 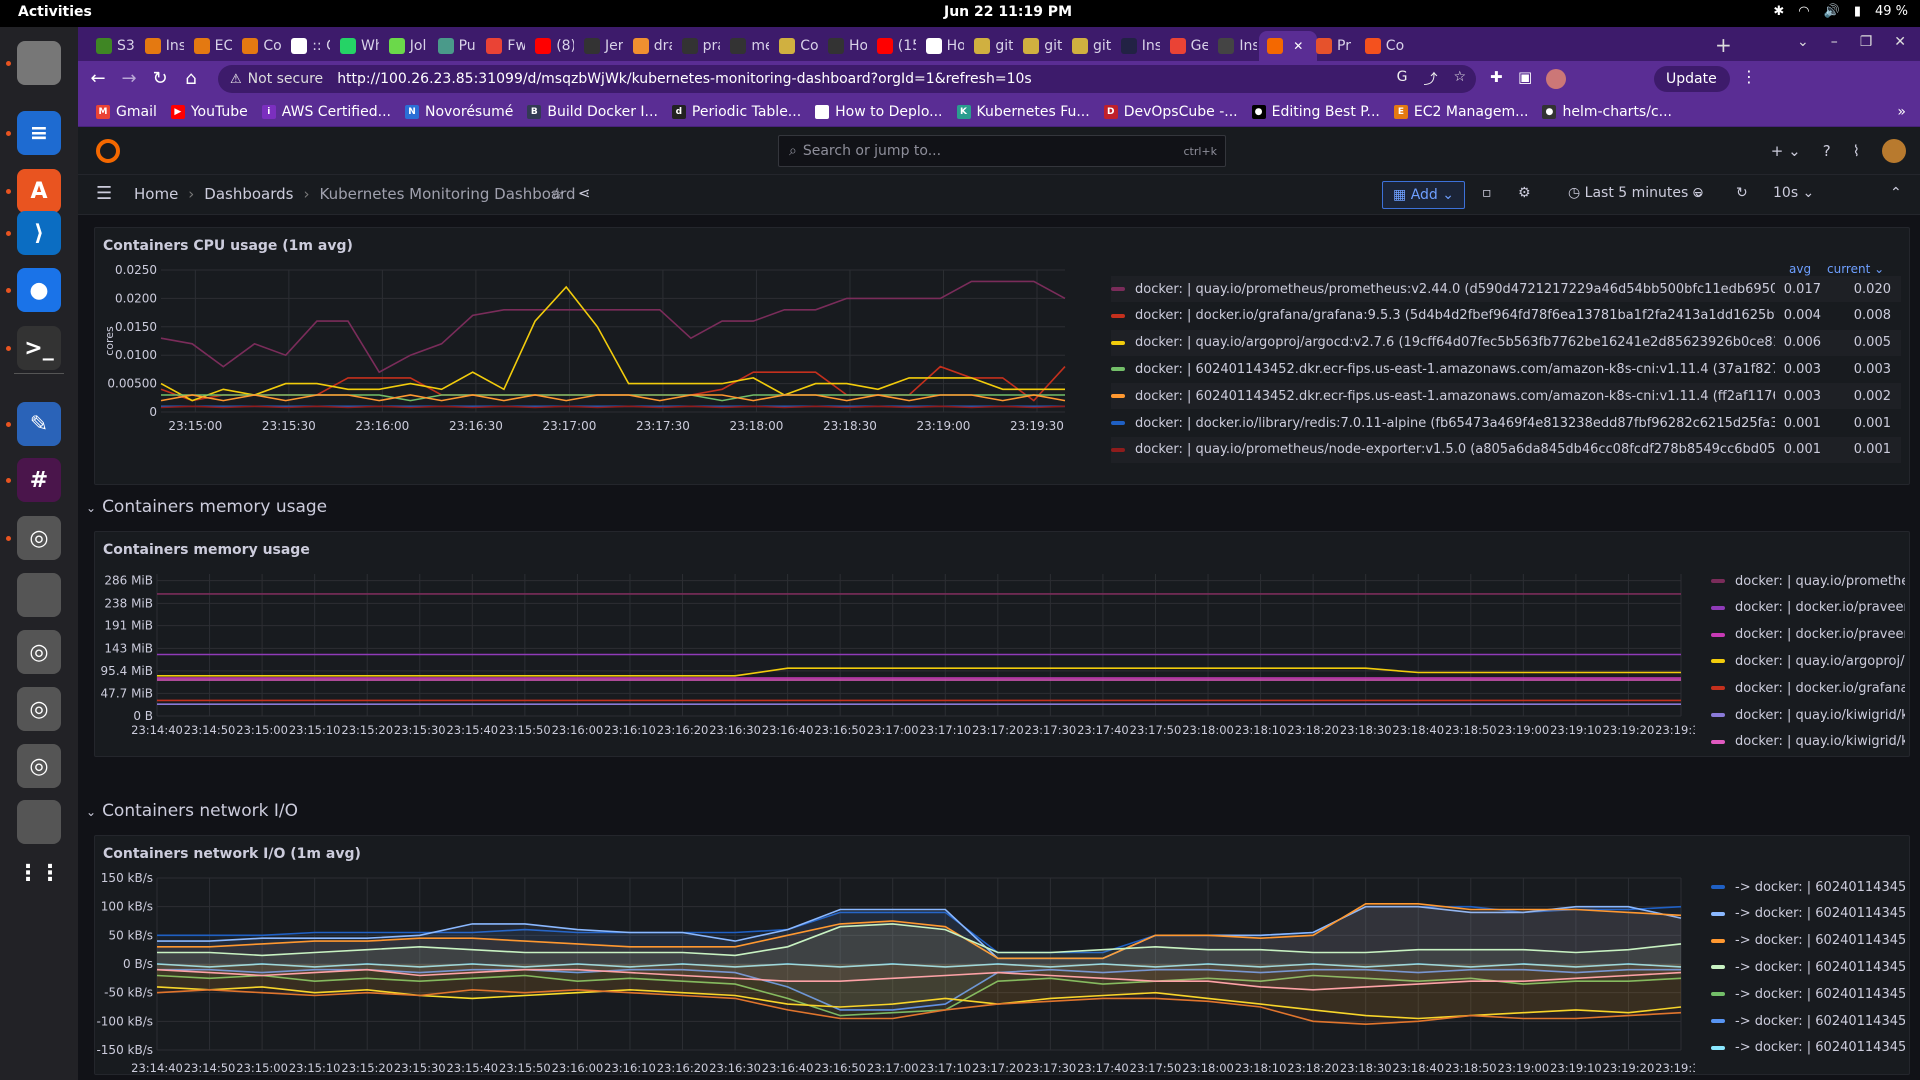 What do you see at coordinates (192, 811) in the screenshot?
I see `network-row-header: ⌄ Containers network I/O` at bounding box center [192, 811].